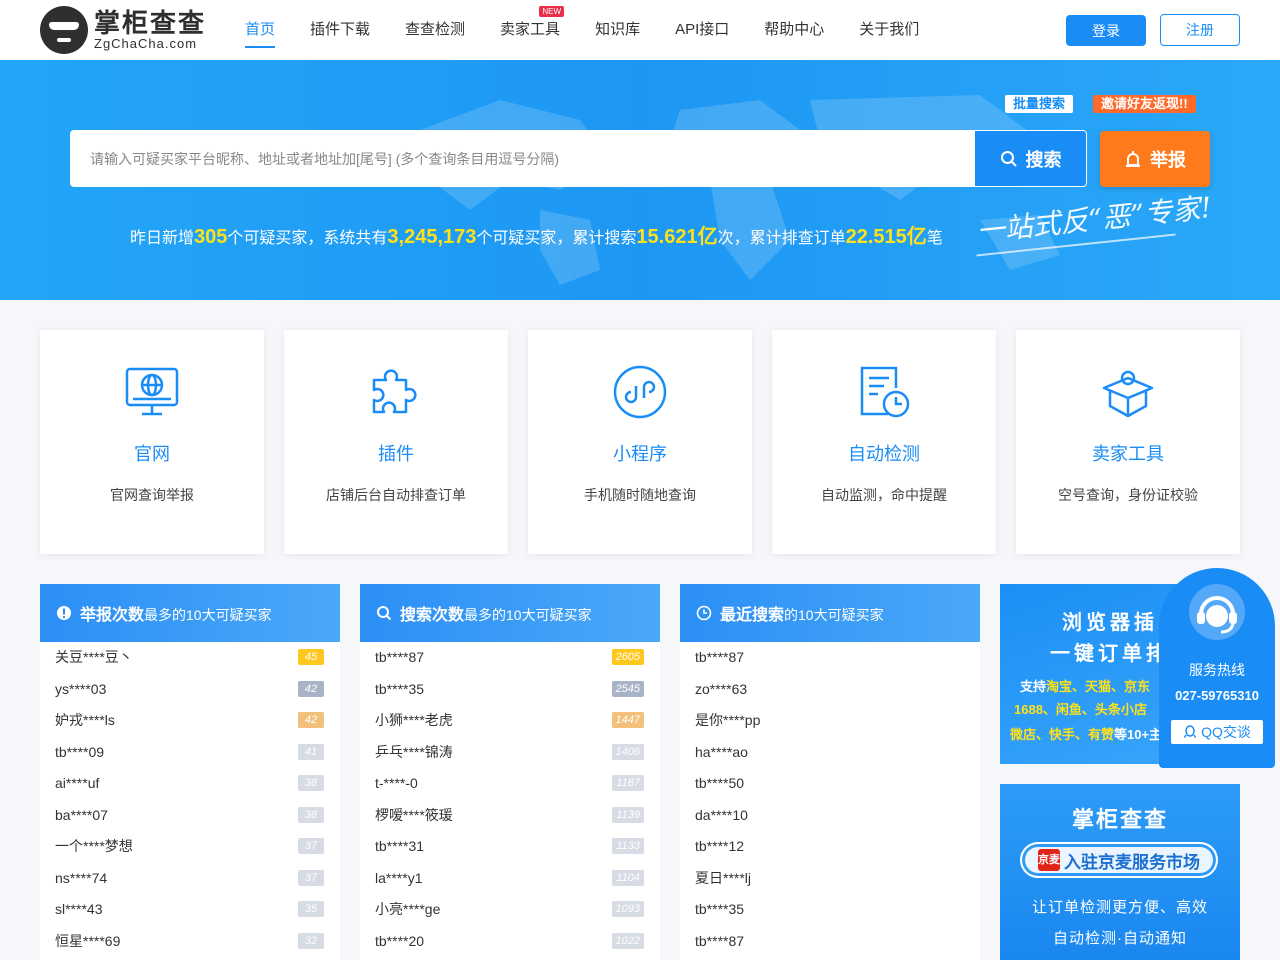  Describe the element at coordinates (1033, 686) in the screenshot. I see `ad-text-part: 支持` at that location.